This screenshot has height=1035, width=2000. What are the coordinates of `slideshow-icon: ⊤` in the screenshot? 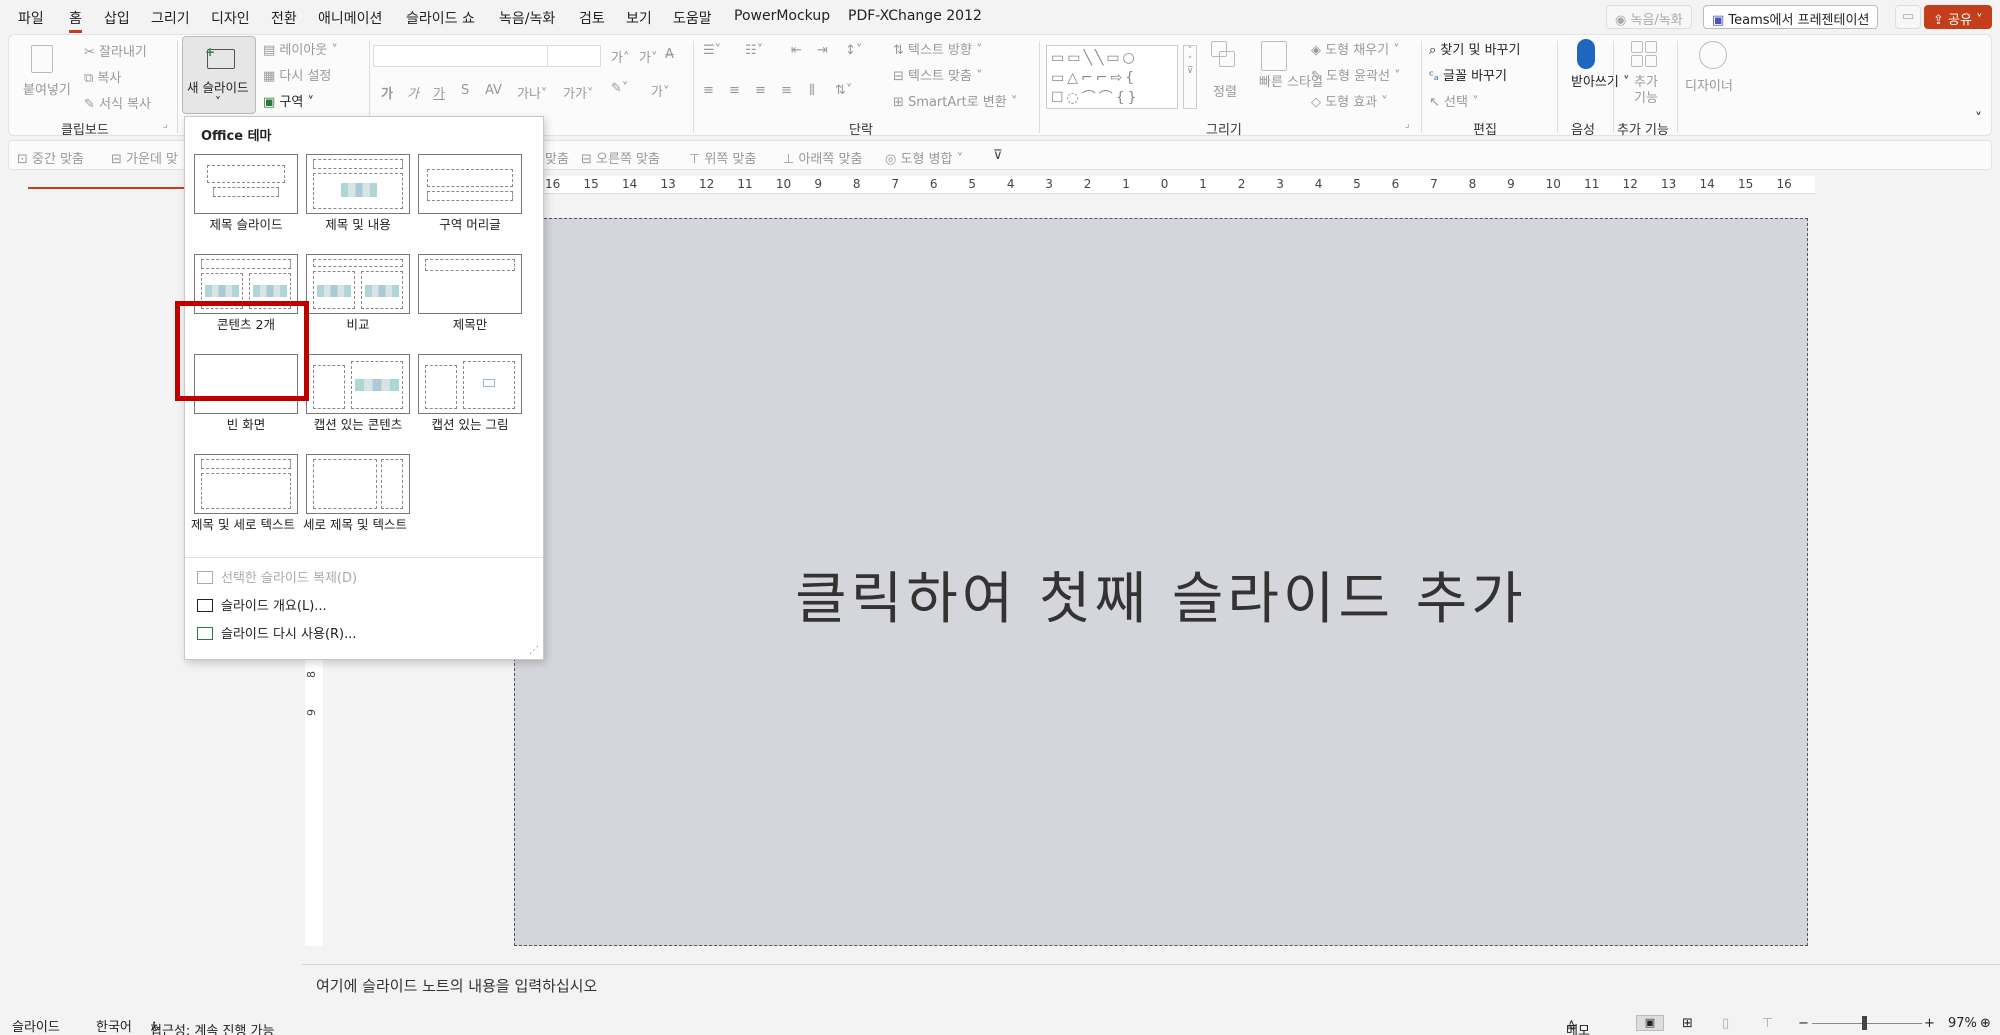 It's located at (1767, 1023).